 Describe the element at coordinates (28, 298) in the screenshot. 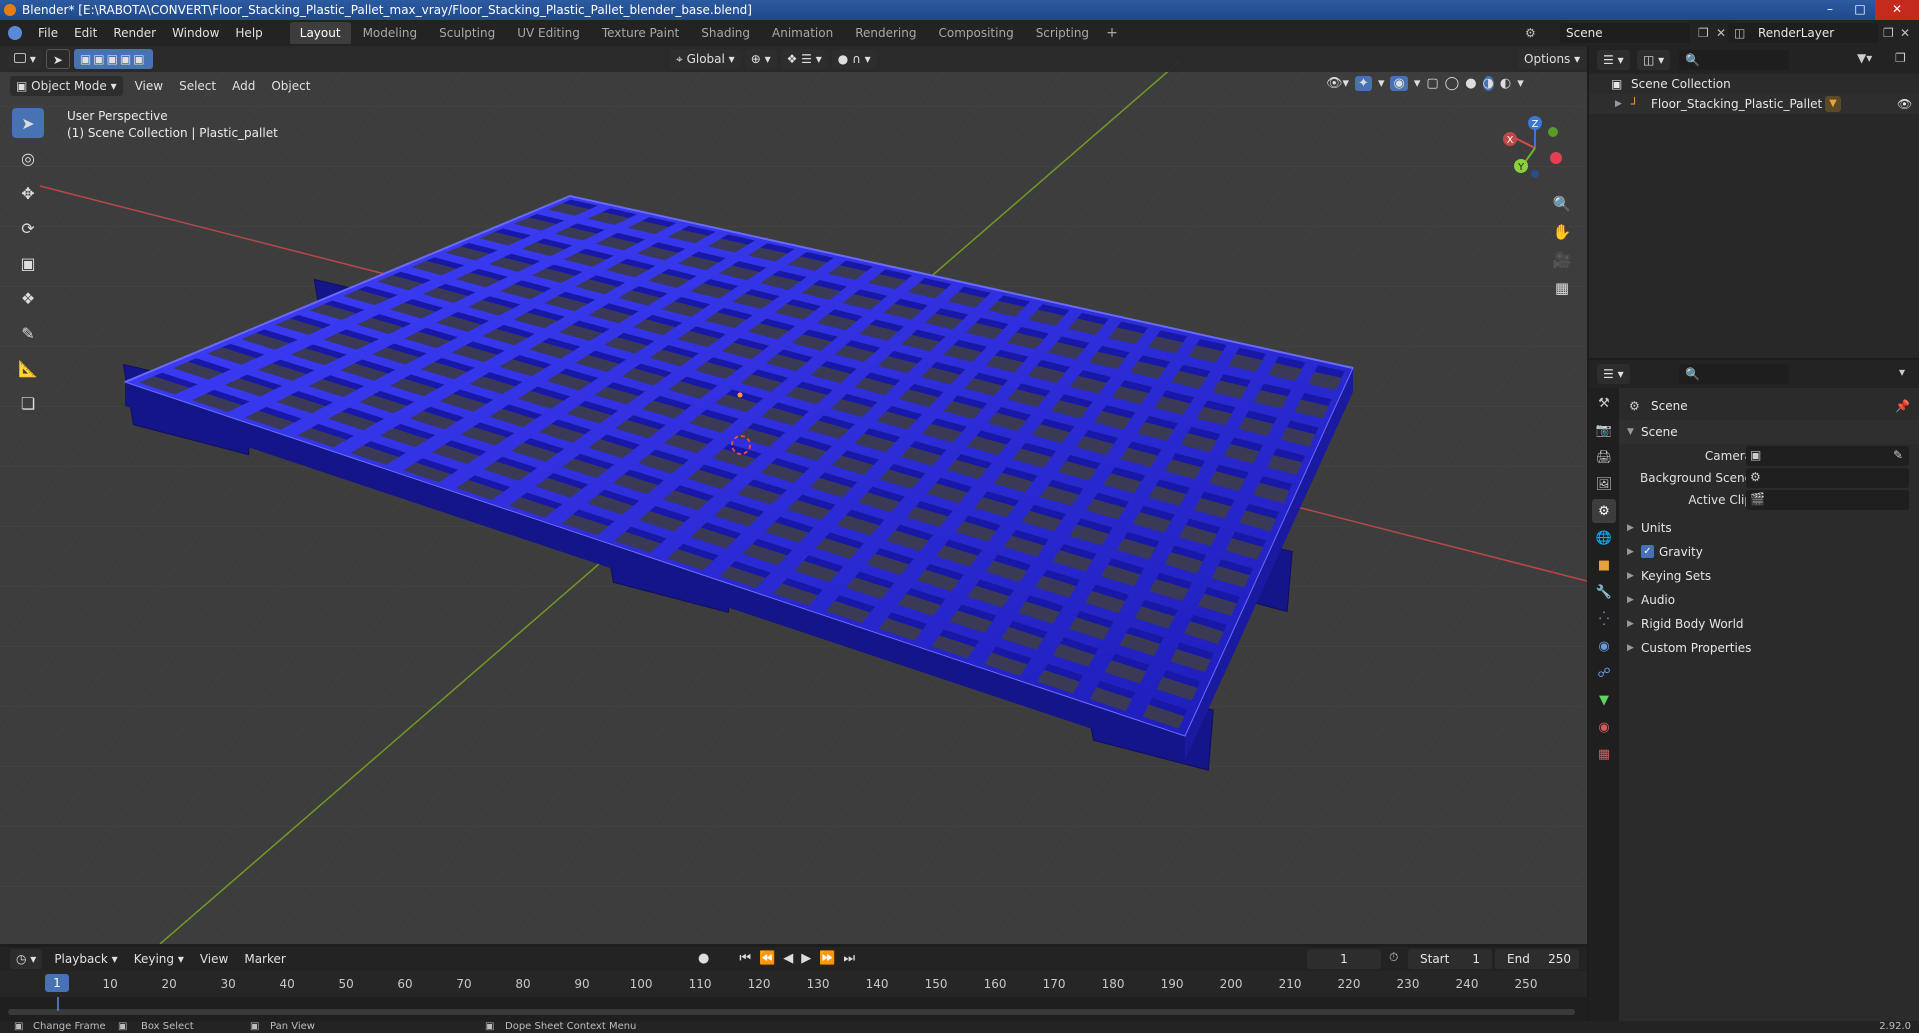

I see `transform-tool-icon: ❖` at that location.